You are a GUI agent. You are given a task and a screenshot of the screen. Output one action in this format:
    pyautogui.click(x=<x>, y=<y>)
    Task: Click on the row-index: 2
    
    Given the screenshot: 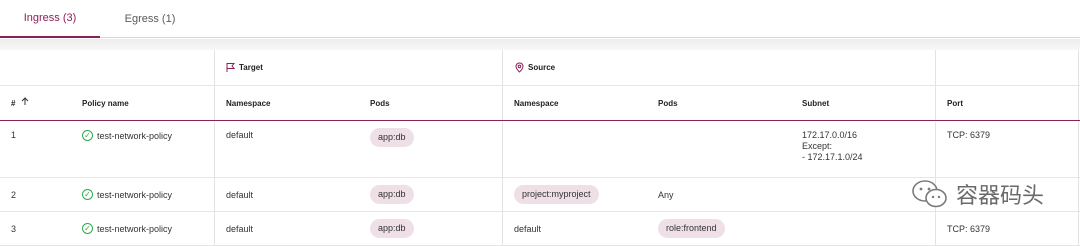 What is the action you would take?
    pyautogui.click(x=14, y=194)
    